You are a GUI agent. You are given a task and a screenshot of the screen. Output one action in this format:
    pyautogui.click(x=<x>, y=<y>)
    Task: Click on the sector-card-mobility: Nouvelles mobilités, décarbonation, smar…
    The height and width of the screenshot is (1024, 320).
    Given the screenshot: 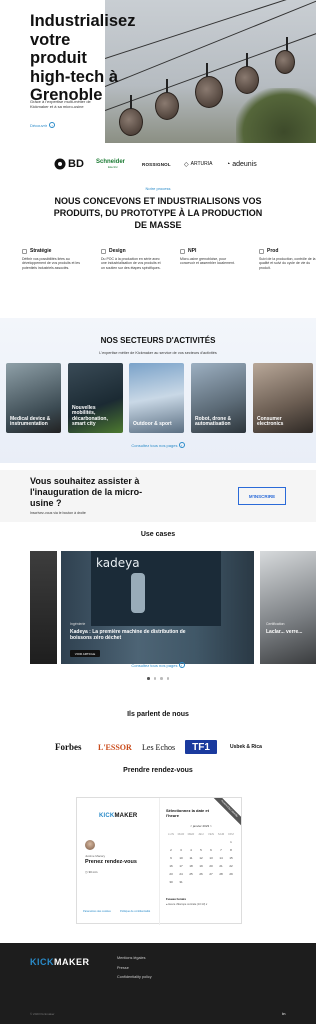 What is the action you would take?
    pyautogui.click(x=95, y=398)
    